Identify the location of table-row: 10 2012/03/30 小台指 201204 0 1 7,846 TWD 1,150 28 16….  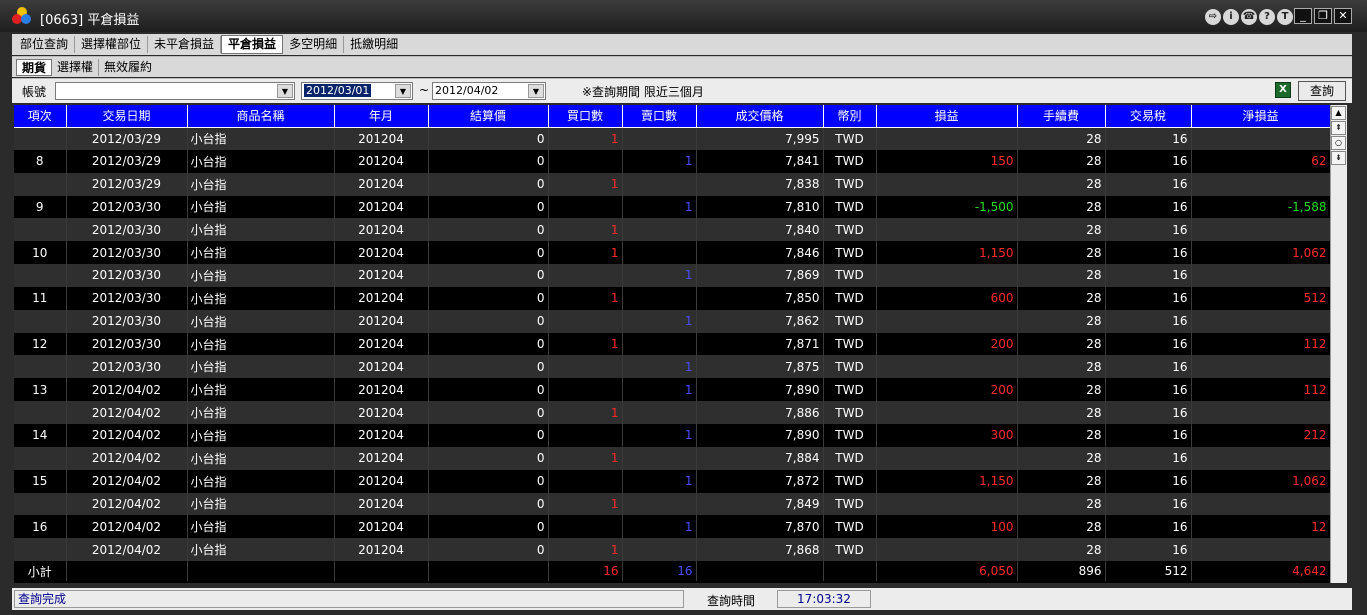
(672, 253).